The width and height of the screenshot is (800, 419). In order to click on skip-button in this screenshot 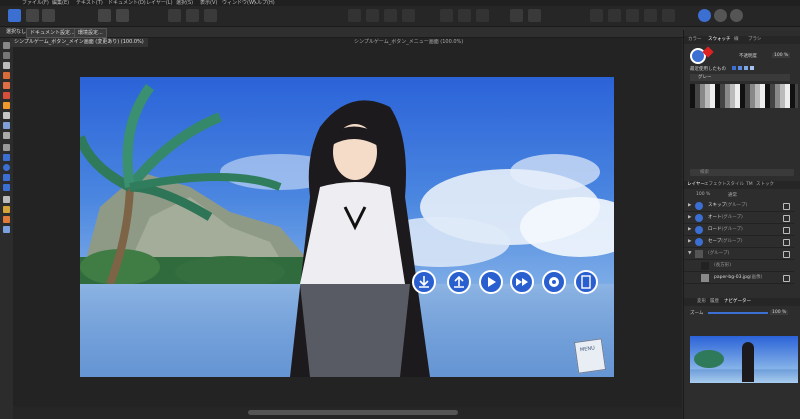, I will do `click(522, 282)`.